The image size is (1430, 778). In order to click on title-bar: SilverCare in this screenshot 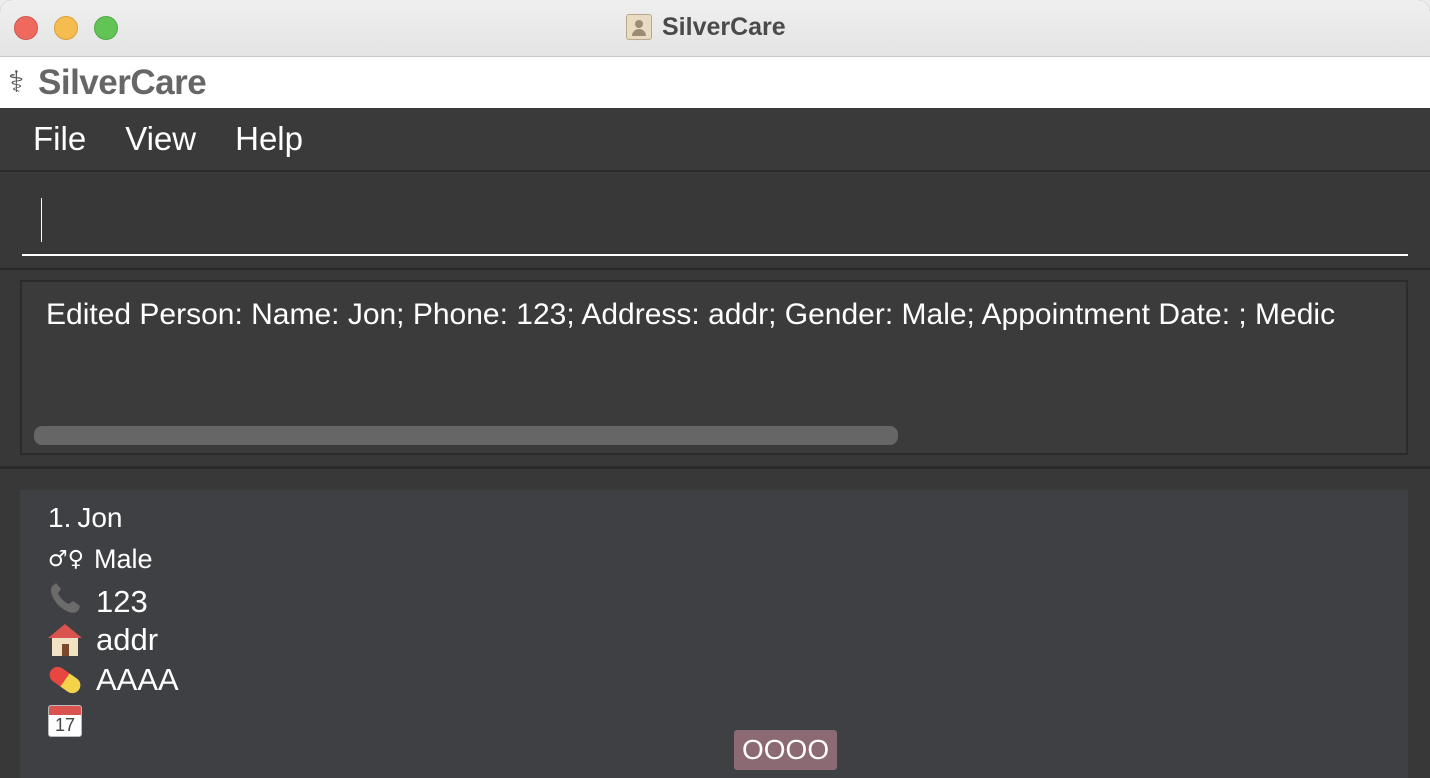, I will do `click(715, 28)`.